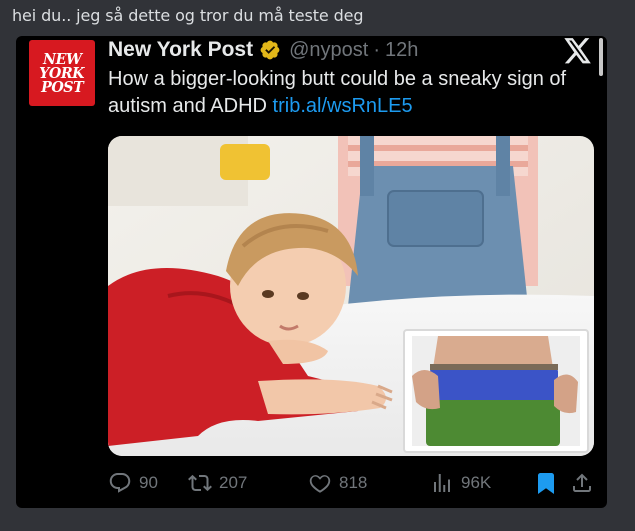 This screenshot has height=531, width=635. What do you see at coordinates (353, 482) in the screenshot?
I see `like-count: 818` at bounding box center [353, 482].